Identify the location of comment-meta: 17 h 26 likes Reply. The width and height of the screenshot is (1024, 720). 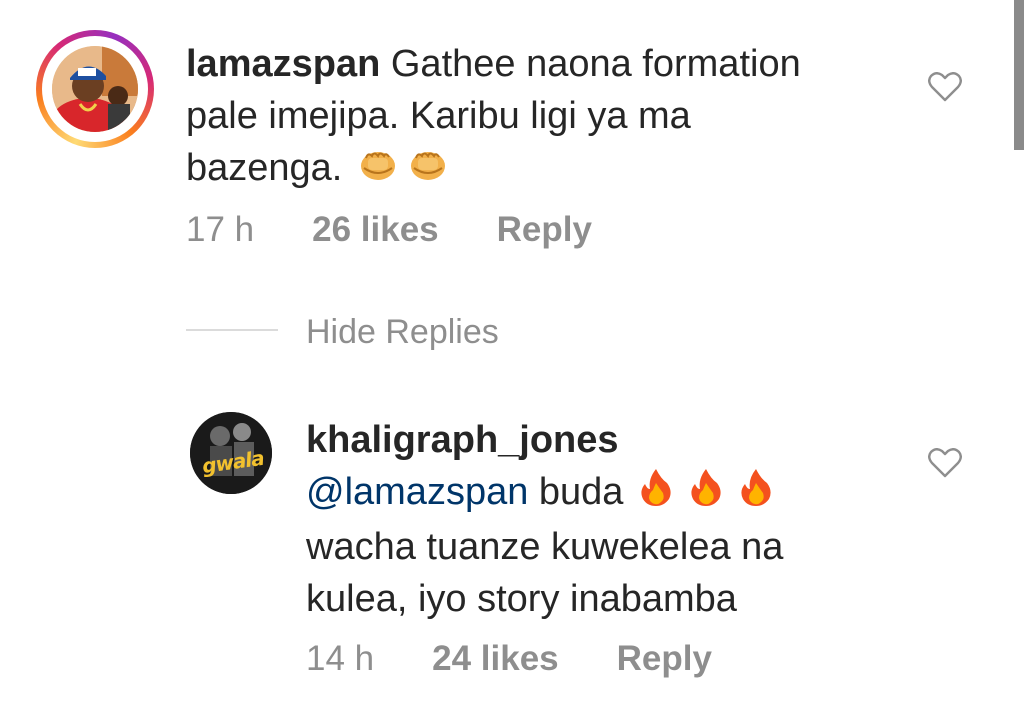
(389, 230).